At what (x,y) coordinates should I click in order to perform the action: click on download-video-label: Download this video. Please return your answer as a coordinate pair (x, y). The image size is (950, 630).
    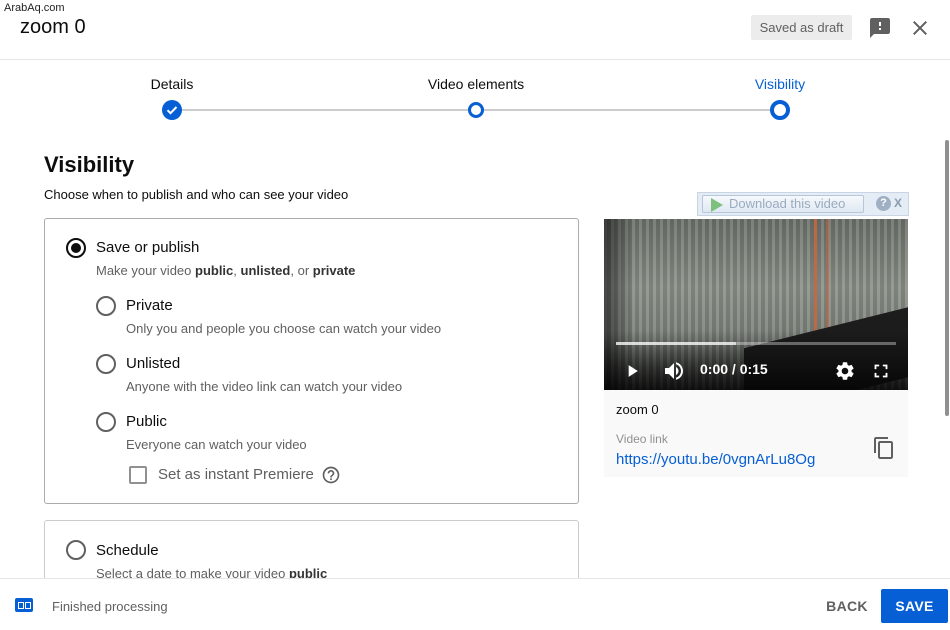
    Looking at the image, I should click on (787, 203).